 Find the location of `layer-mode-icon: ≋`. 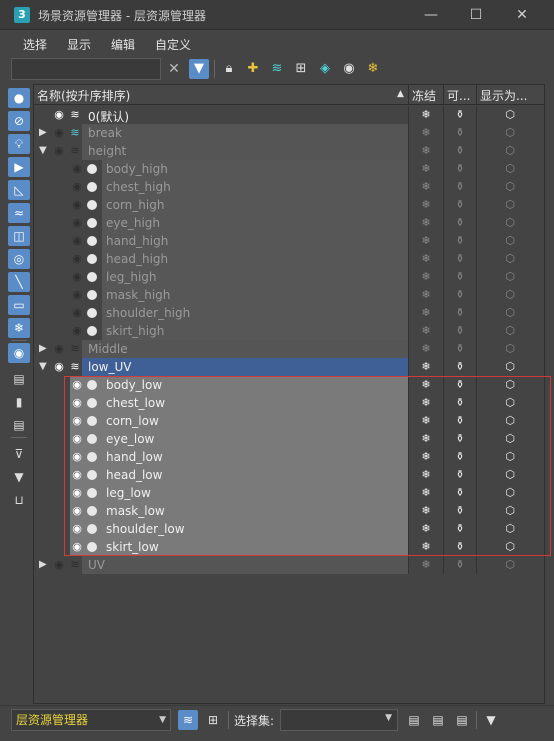

layer-mode-icon: ≋ is located at coordinates (188, 720).